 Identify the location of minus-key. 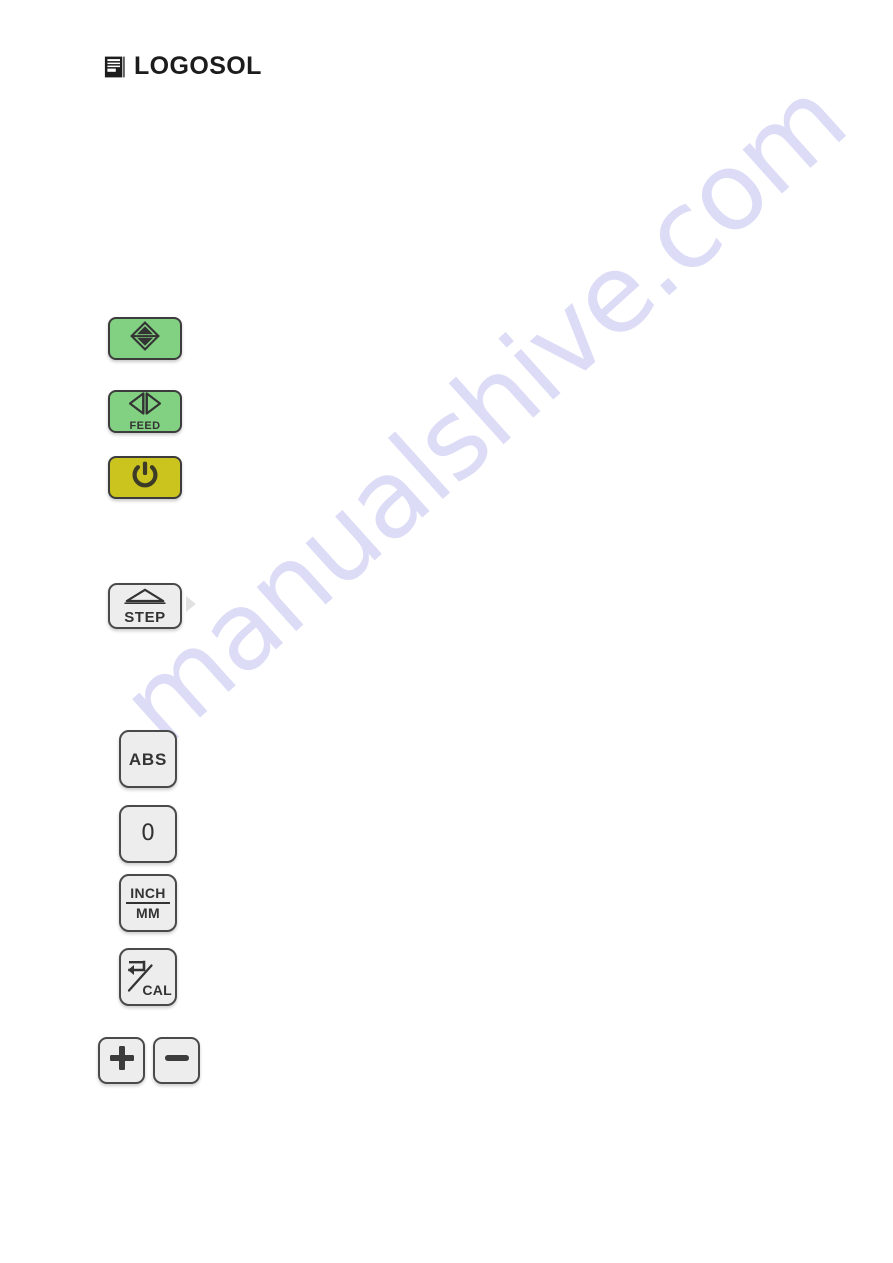
(176, 1060).